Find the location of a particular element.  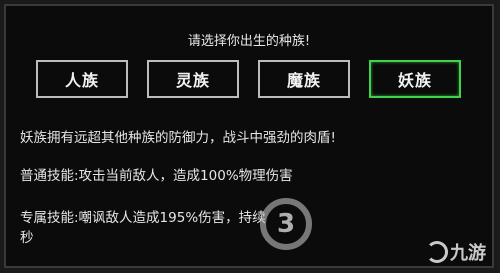

watermark-badge-icon: 3 is located at coordinates (286, 224).